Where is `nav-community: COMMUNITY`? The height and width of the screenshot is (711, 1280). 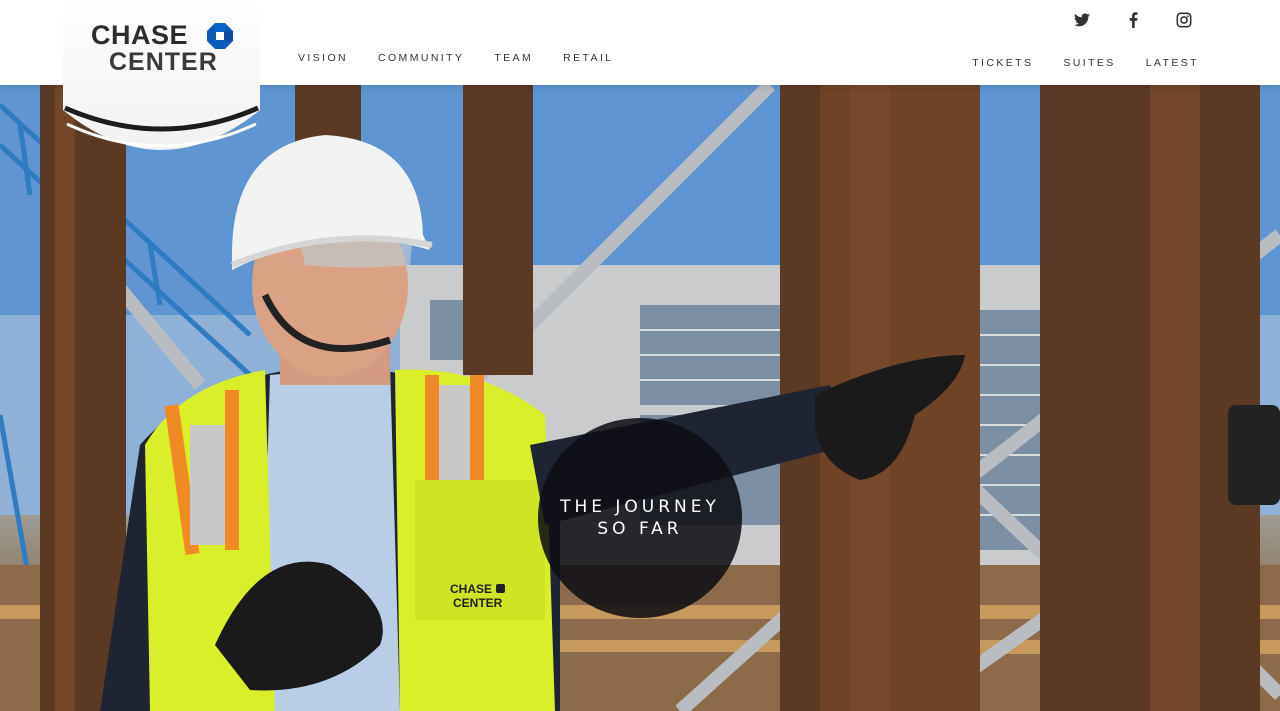 nav-community: COMMUNITY is located at coordinates (421, 58).